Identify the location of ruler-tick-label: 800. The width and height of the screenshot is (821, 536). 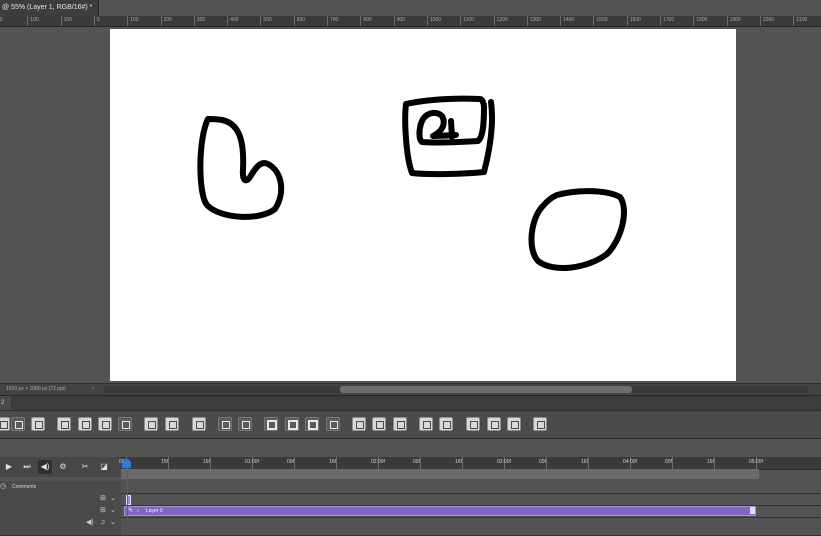
(367, 20).